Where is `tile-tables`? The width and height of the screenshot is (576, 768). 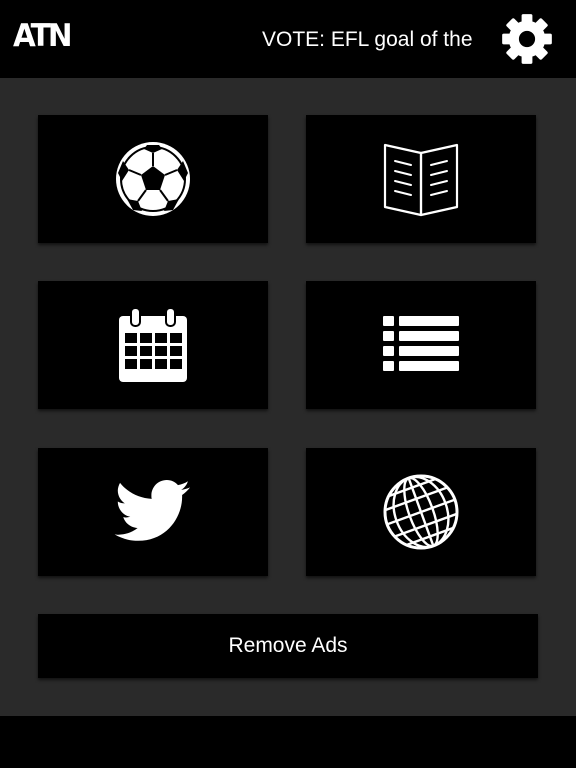
tile-tables is located at coordinates (421, 345).